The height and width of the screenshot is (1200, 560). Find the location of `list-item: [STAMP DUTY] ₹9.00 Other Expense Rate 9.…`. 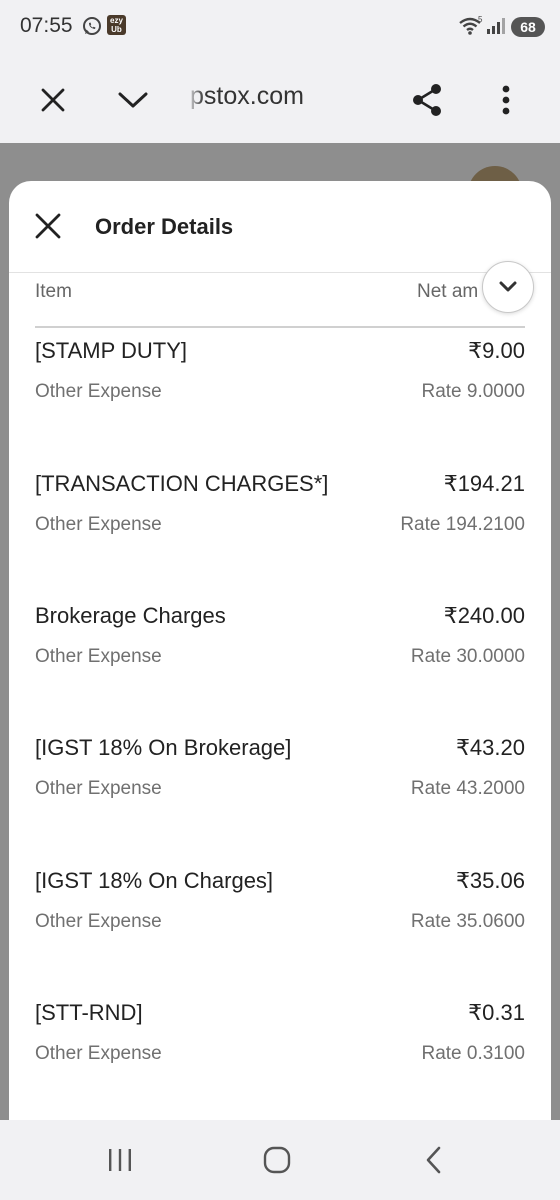

list-item: [STAMP DUTY] ₹9.00 Other Expense Rate 9.… is located at coordinates (280, 404).